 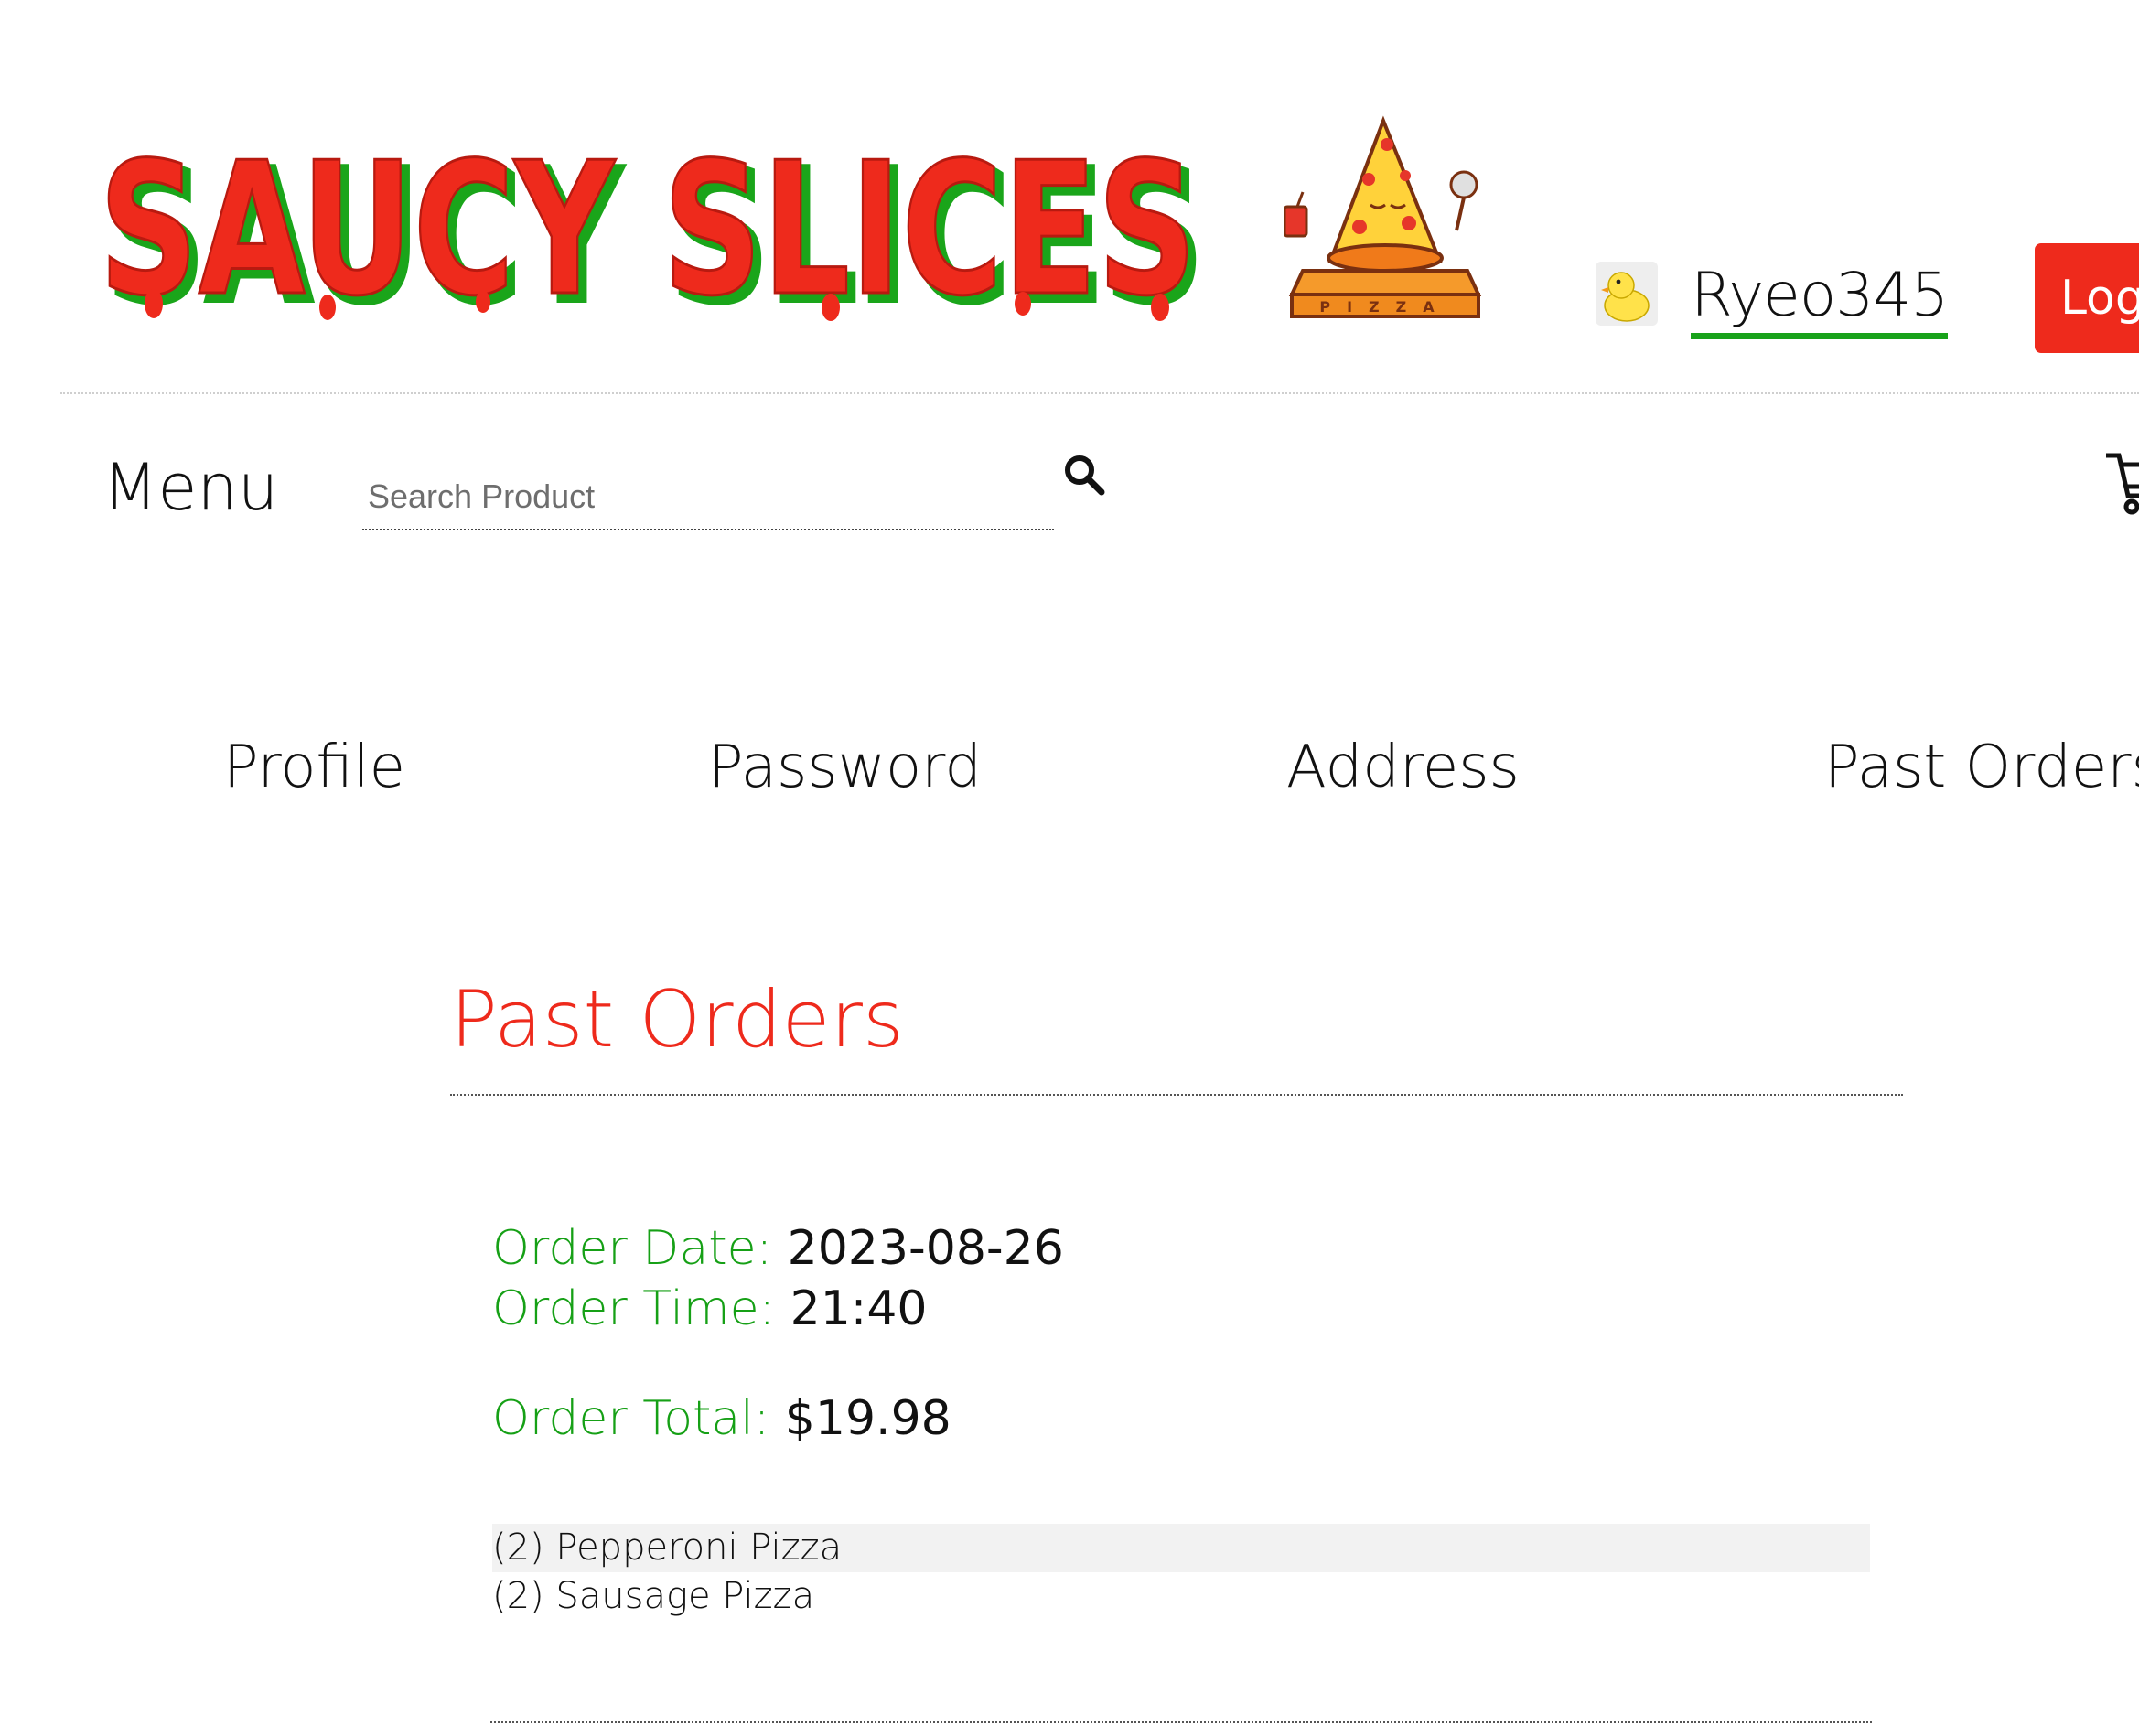 I want to click on order-date-label: Order Date:, so click(x=632, y=1249).